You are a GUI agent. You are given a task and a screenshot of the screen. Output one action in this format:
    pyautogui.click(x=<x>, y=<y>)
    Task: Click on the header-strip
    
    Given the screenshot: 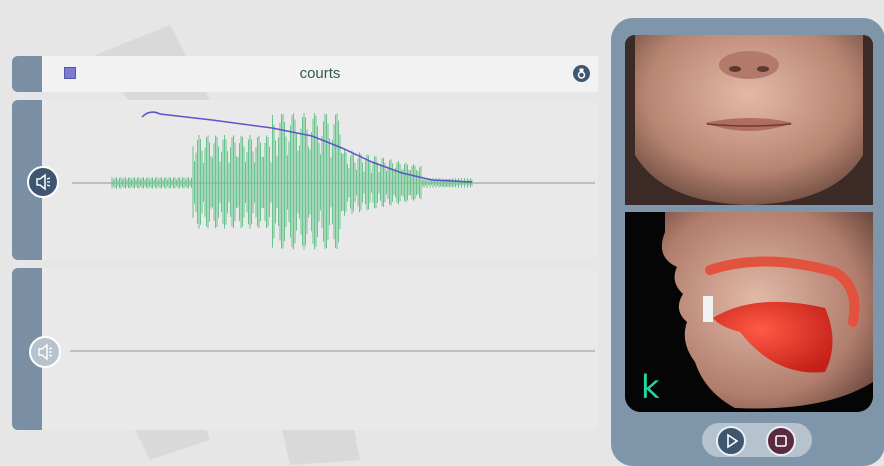 What is the action you would take?
    pyautogui.click(x=27, y=74)
    